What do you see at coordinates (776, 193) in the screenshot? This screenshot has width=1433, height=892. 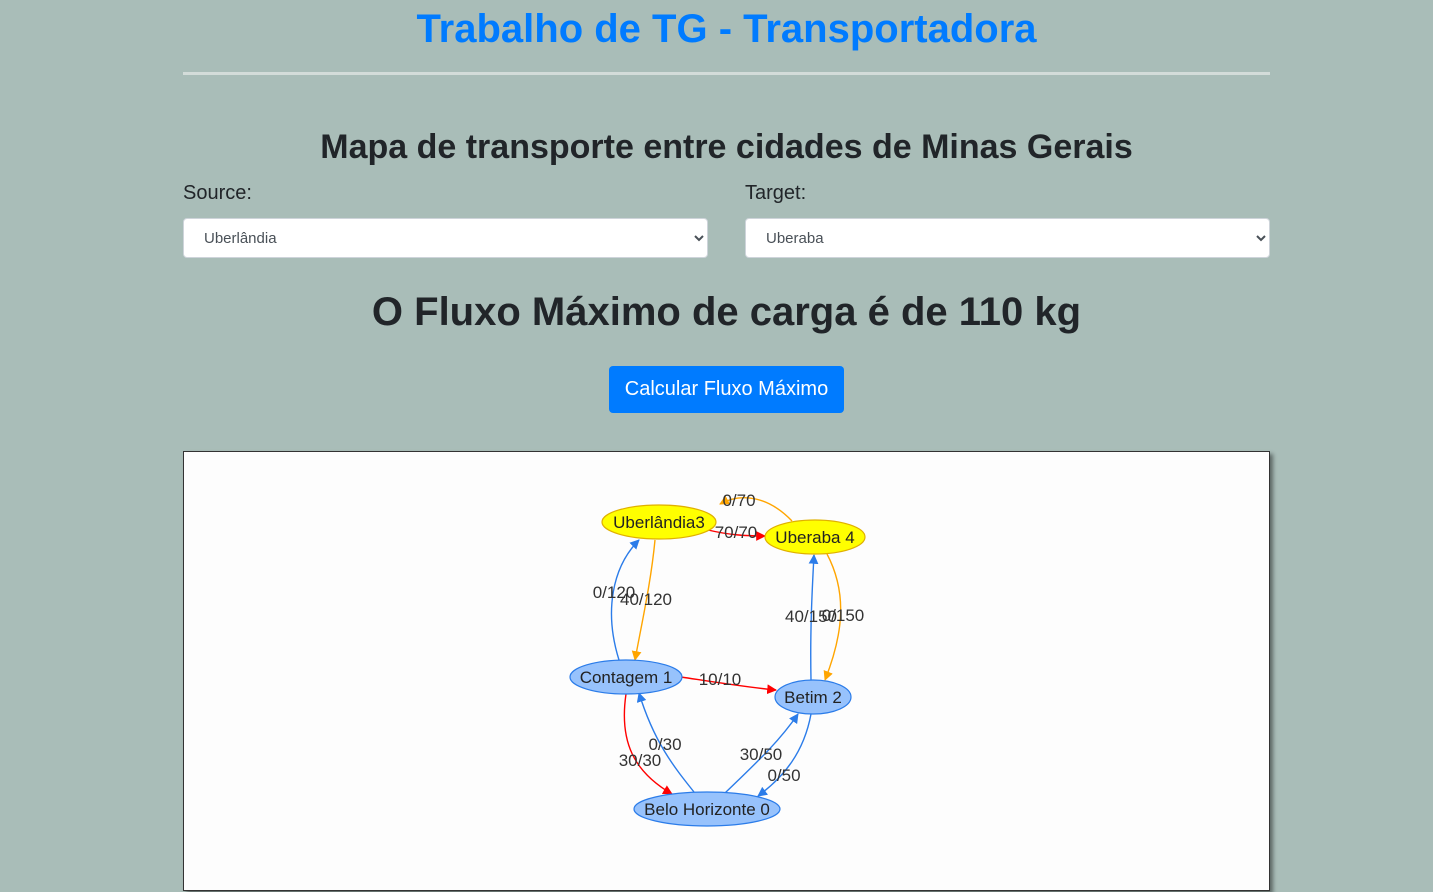 I see `target-label: Target:` at bounding box center [776, 193].